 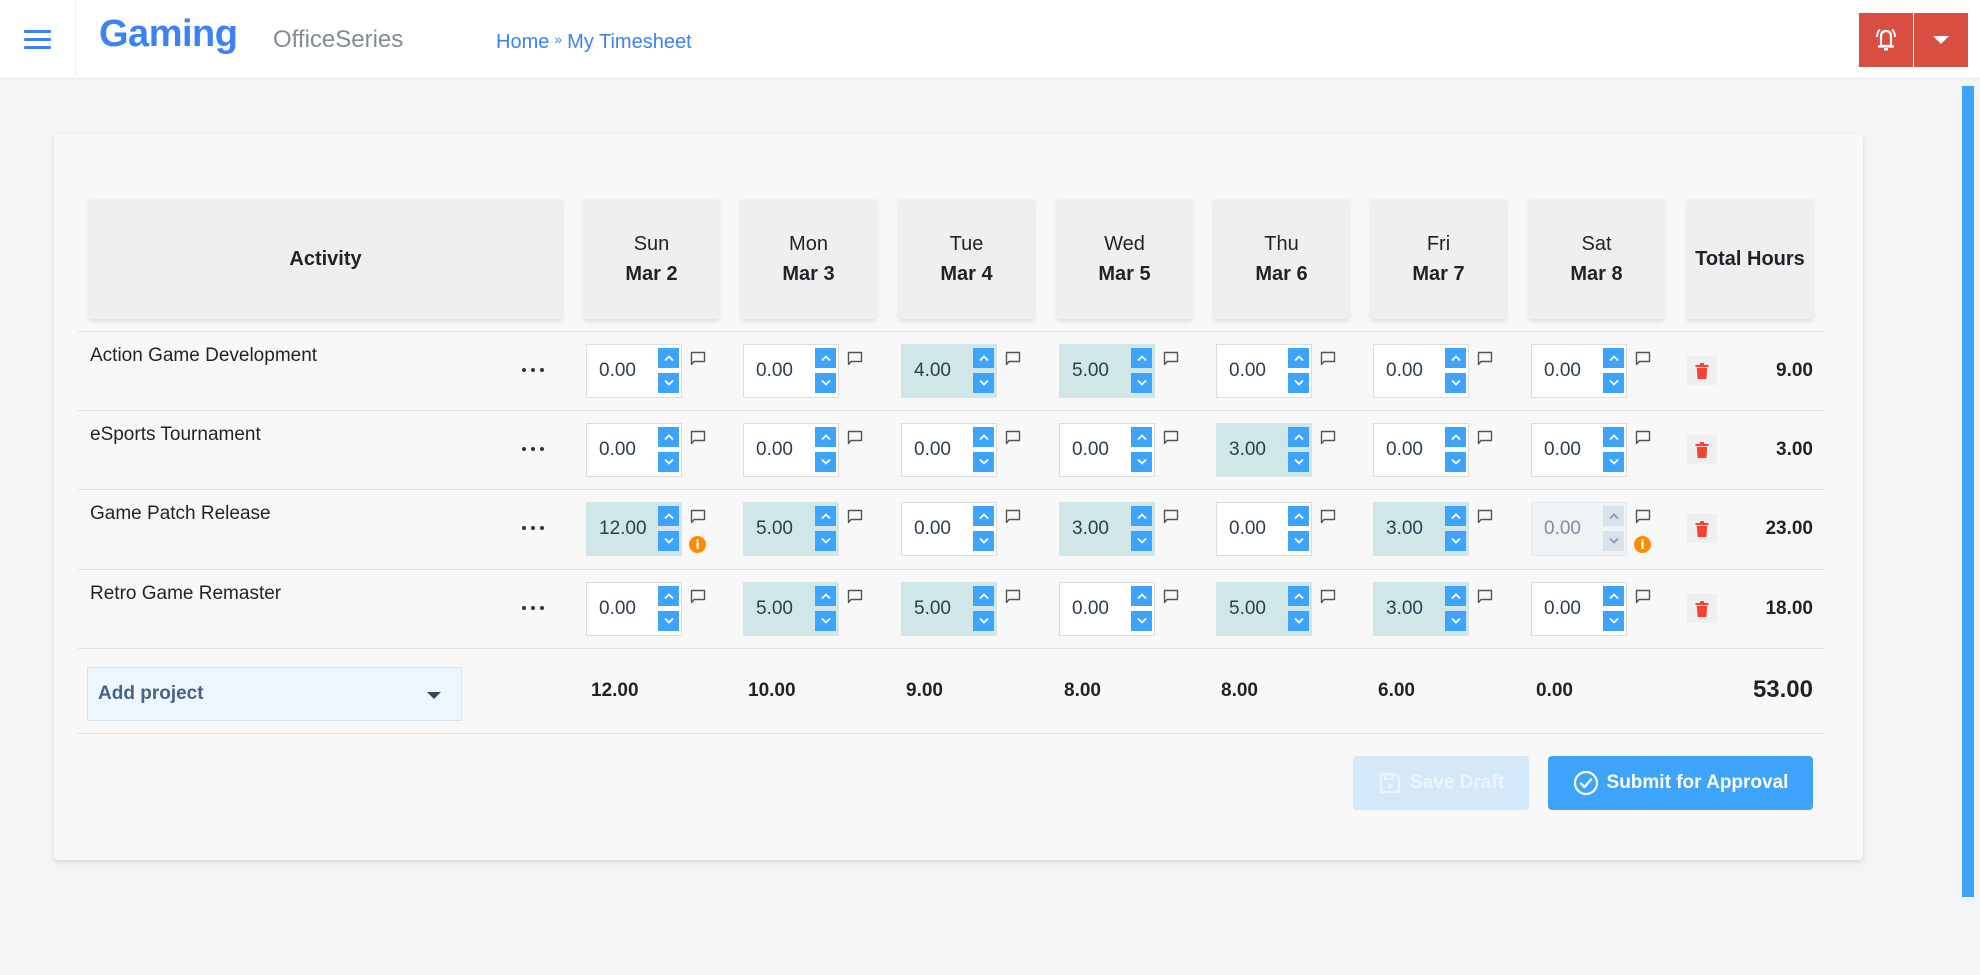 What do you see at coordinates (168, 34) in the screenshot?
I see `brand-logo: Gaming` at bounding box center [168, 34].